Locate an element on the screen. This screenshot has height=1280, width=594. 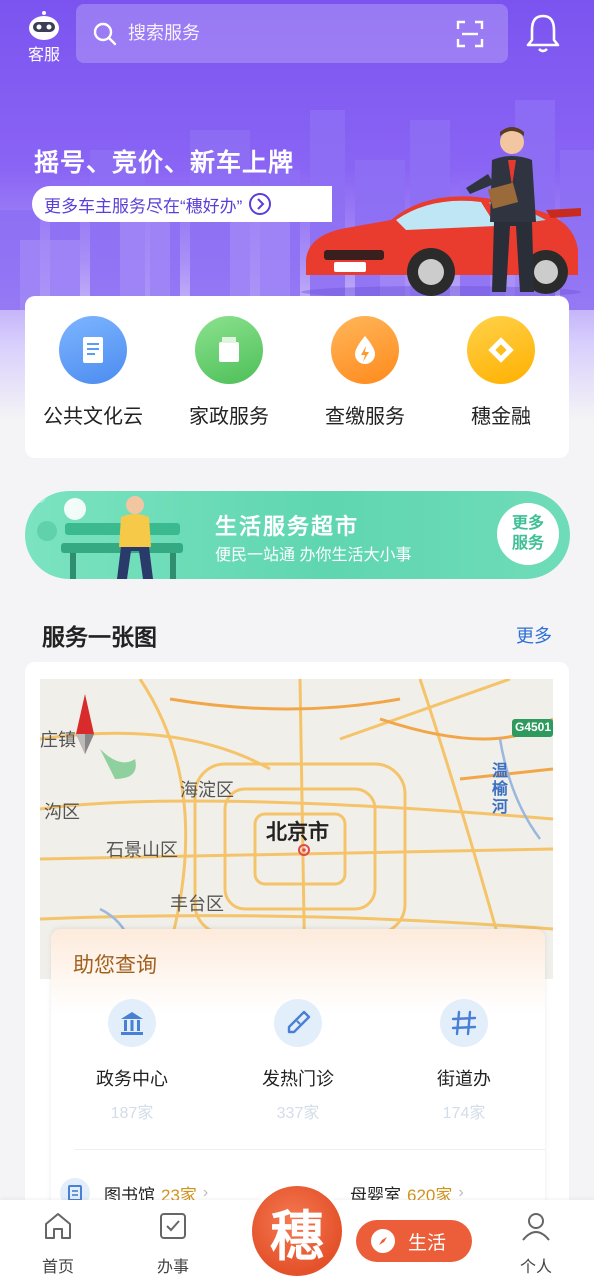
more-services-button: 更多 服务 is located at coordinates (528, 534).